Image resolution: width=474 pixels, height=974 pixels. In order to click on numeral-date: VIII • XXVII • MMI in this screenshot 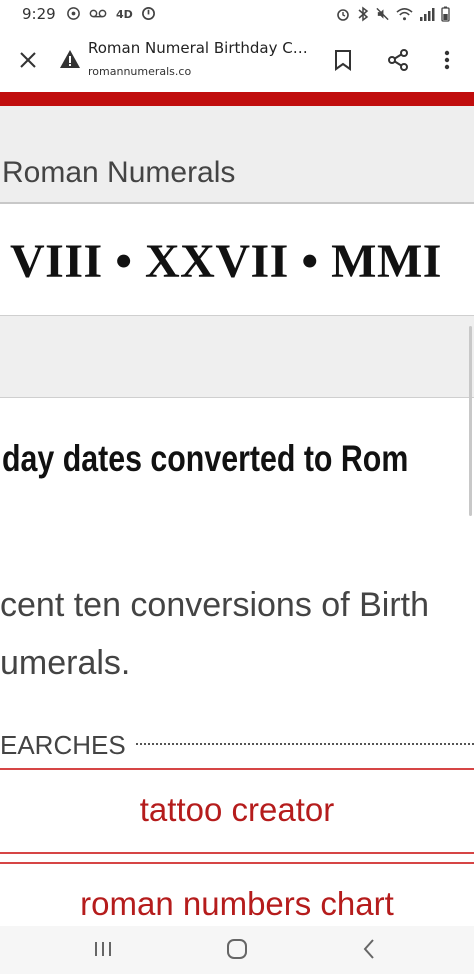, I will do `click(226, 261)`.